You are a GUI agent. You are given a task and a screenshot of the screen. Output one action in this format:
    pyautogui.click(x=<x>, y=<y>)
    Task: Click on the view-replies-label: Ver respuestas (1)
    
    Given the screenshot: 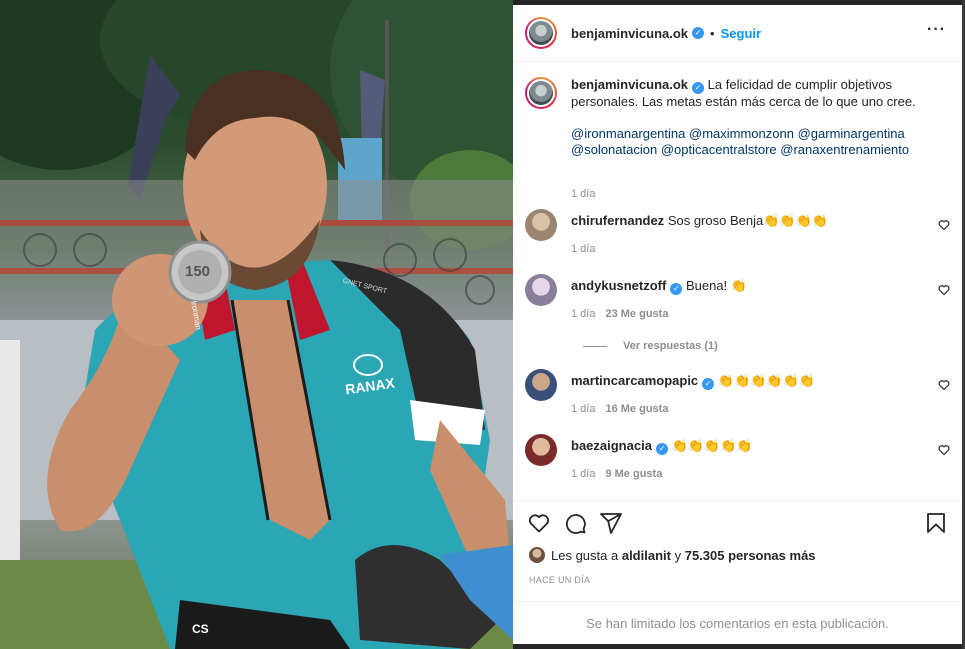 What is the action you would take?
    pyautogui.click(x=670, y=346)
    